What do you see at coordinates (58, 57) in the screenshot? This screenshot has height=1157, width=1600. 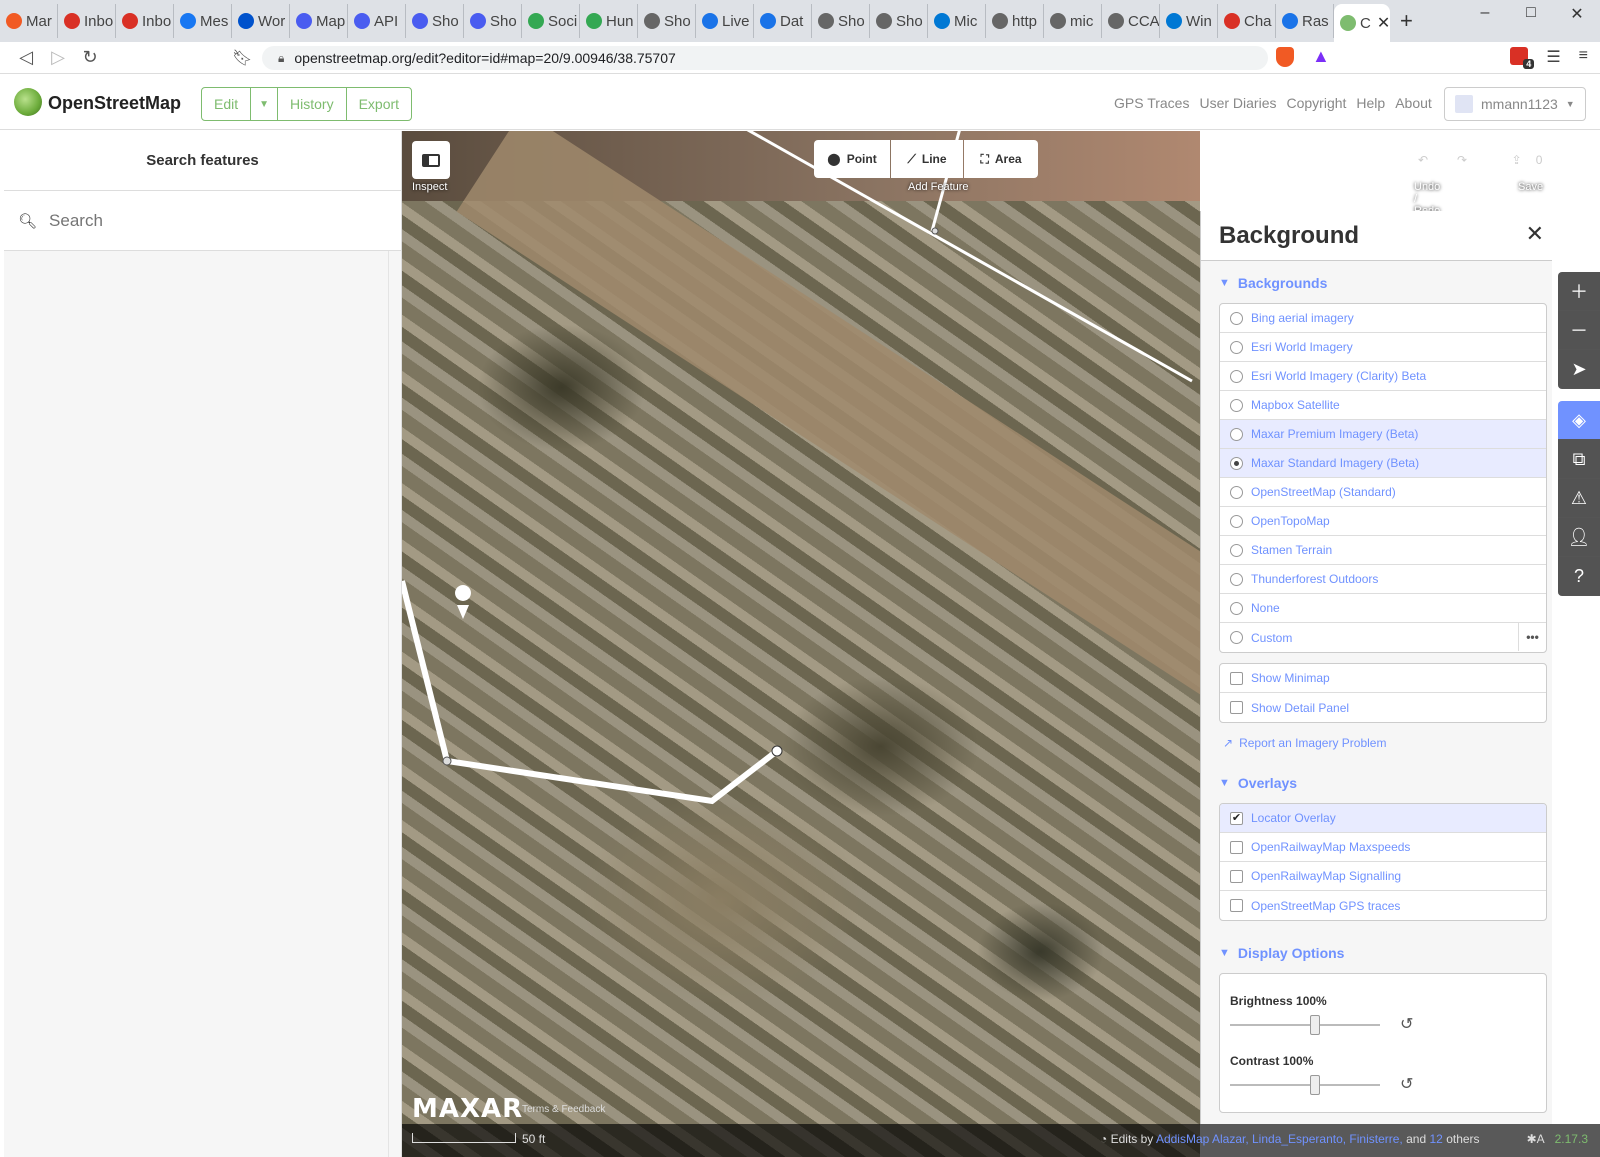 I see `forward-icon: ▷` at bounding box center [58, 57].